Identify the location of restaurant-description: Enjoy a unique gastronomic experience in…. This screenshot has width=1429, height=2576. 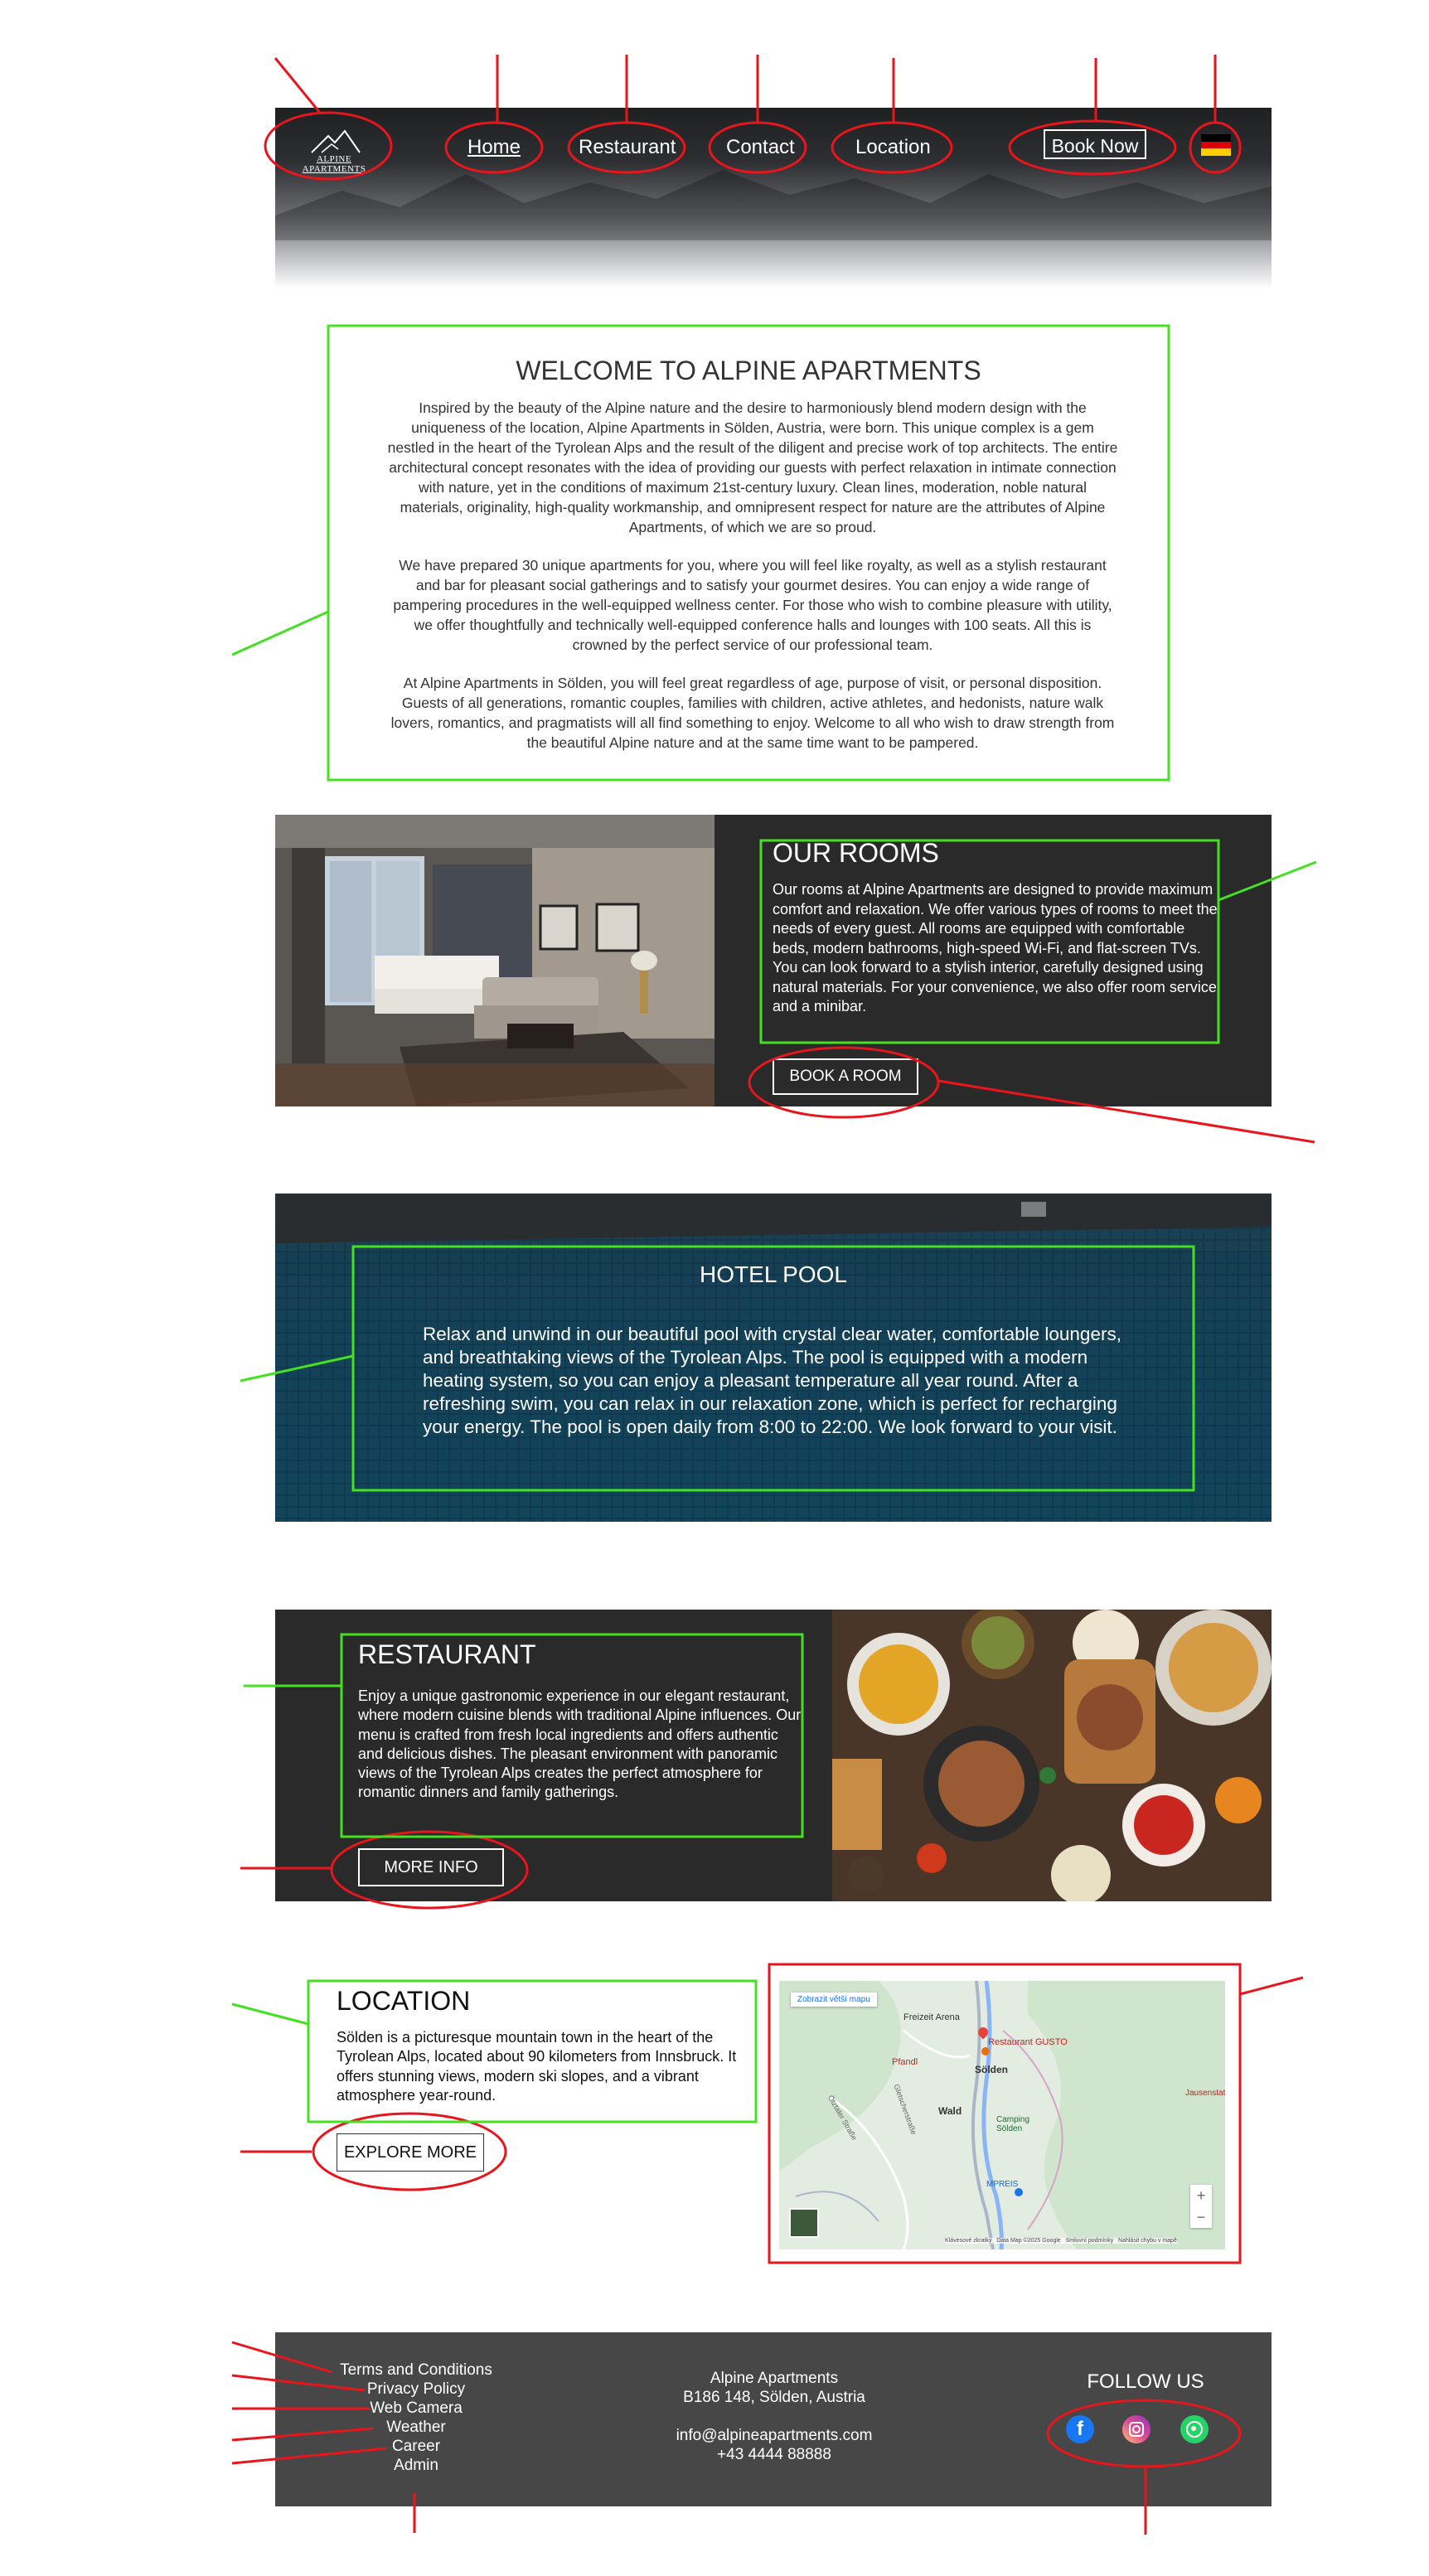
(580, 1744).